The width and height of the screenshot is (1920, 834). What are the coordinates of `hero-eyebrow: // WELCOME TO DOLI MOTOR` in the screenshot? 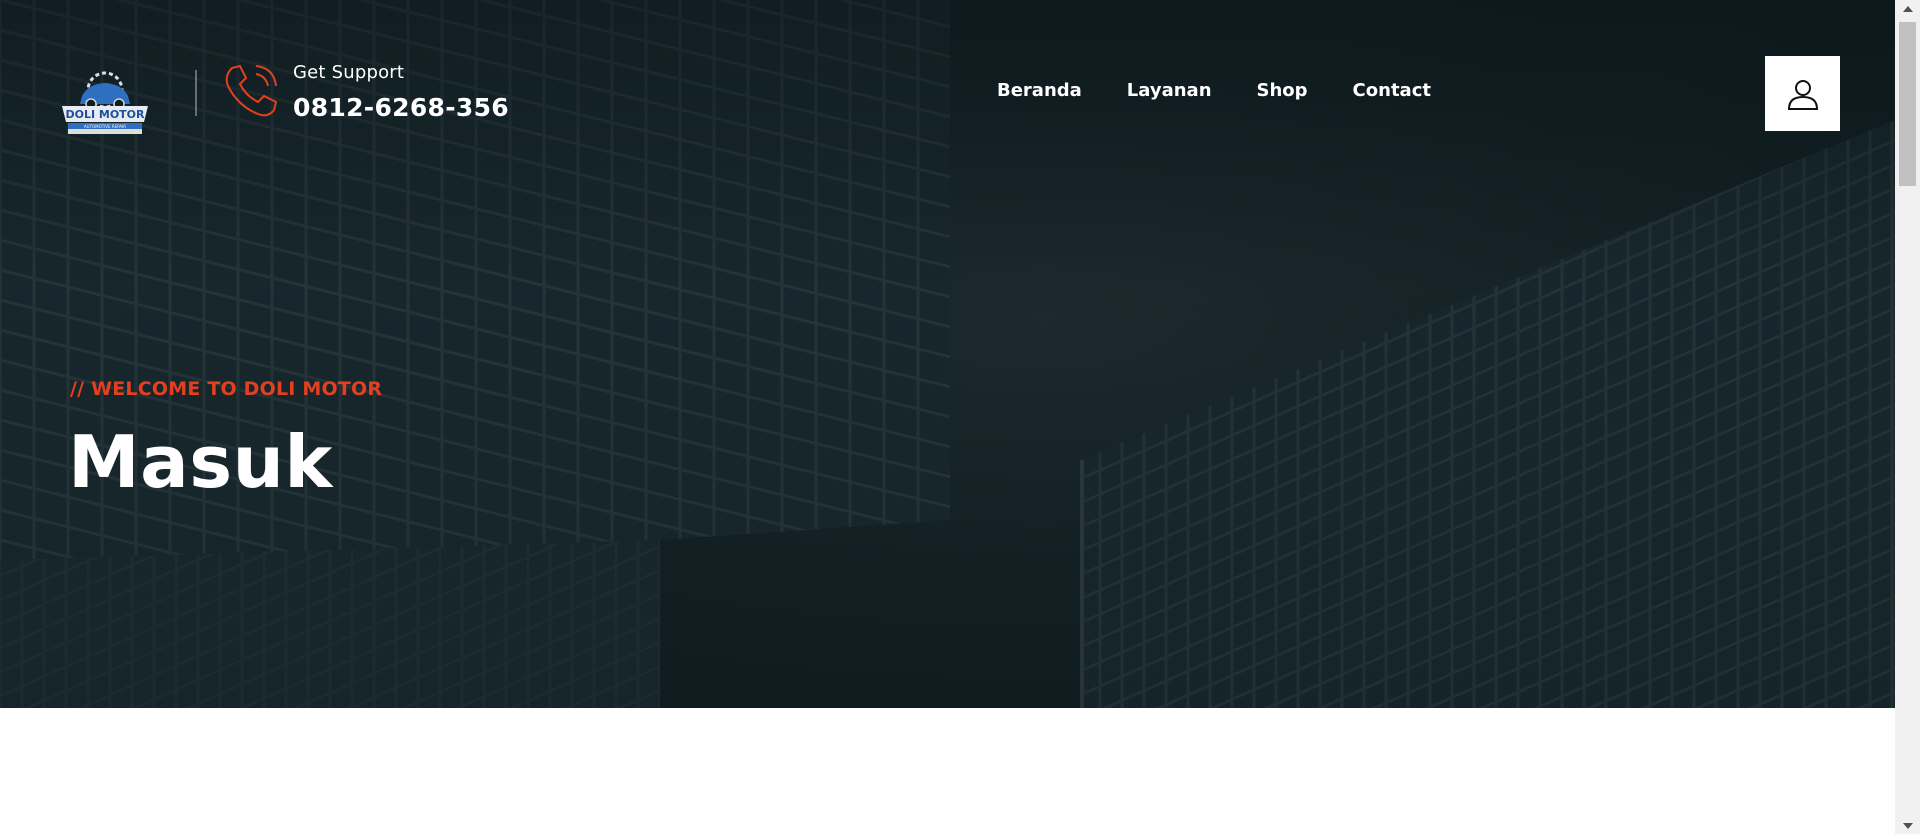 It's located at (226, 389).